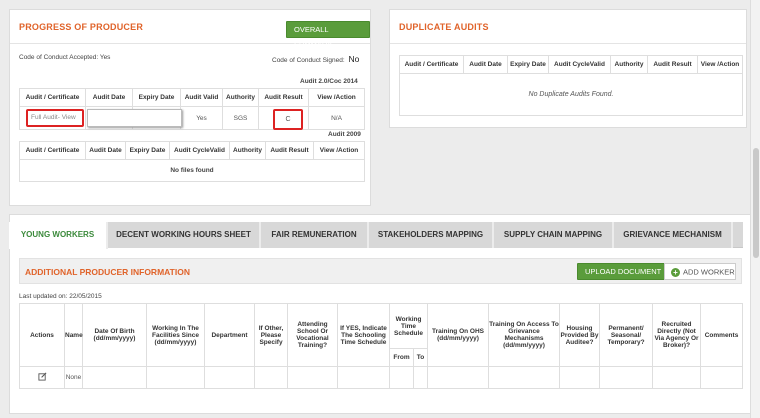  Describe the element at coordinates (42, 377) in the screenshot. I see `edit-icon` at that location.